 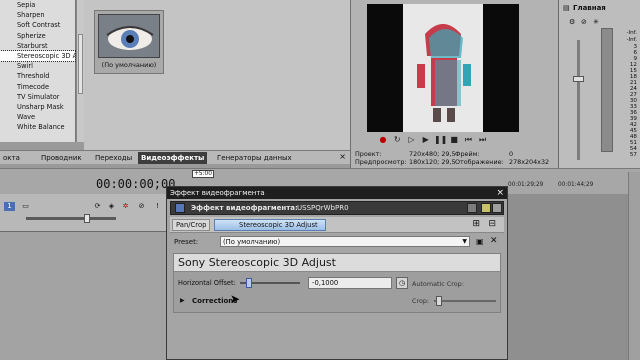 What do you see at coordinates (494, 241) in the screenshot?
I see `delete-preset-icon: ✕` at bounding box center [494, 241].